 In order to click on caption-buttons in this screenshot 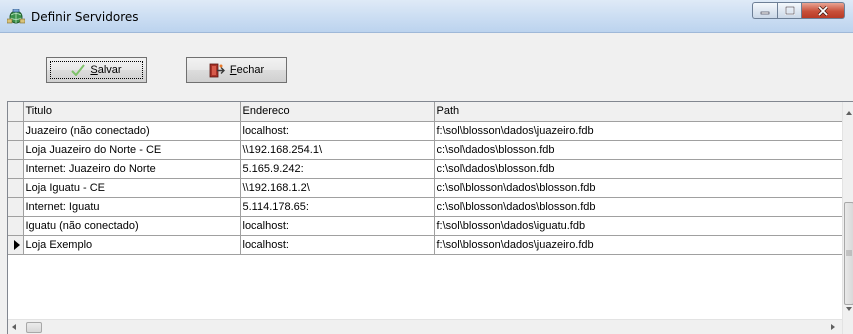, I will do `click(798, 10)`.